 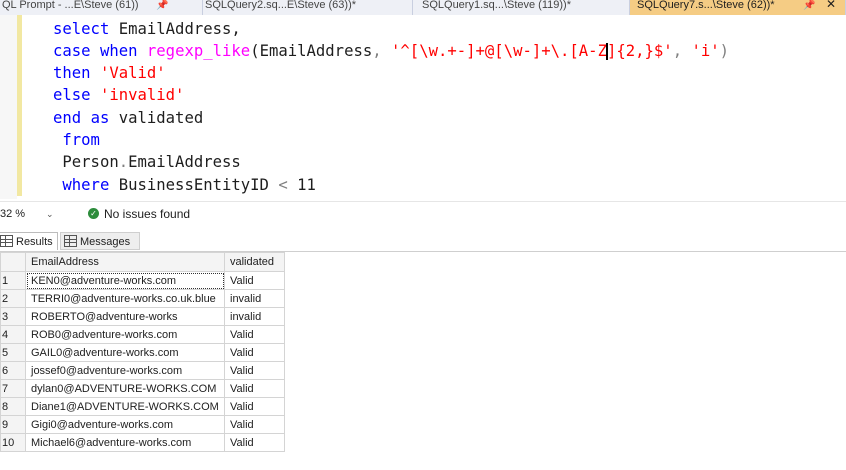 I want to click on row-number: 9, so click(x=13, y=424).